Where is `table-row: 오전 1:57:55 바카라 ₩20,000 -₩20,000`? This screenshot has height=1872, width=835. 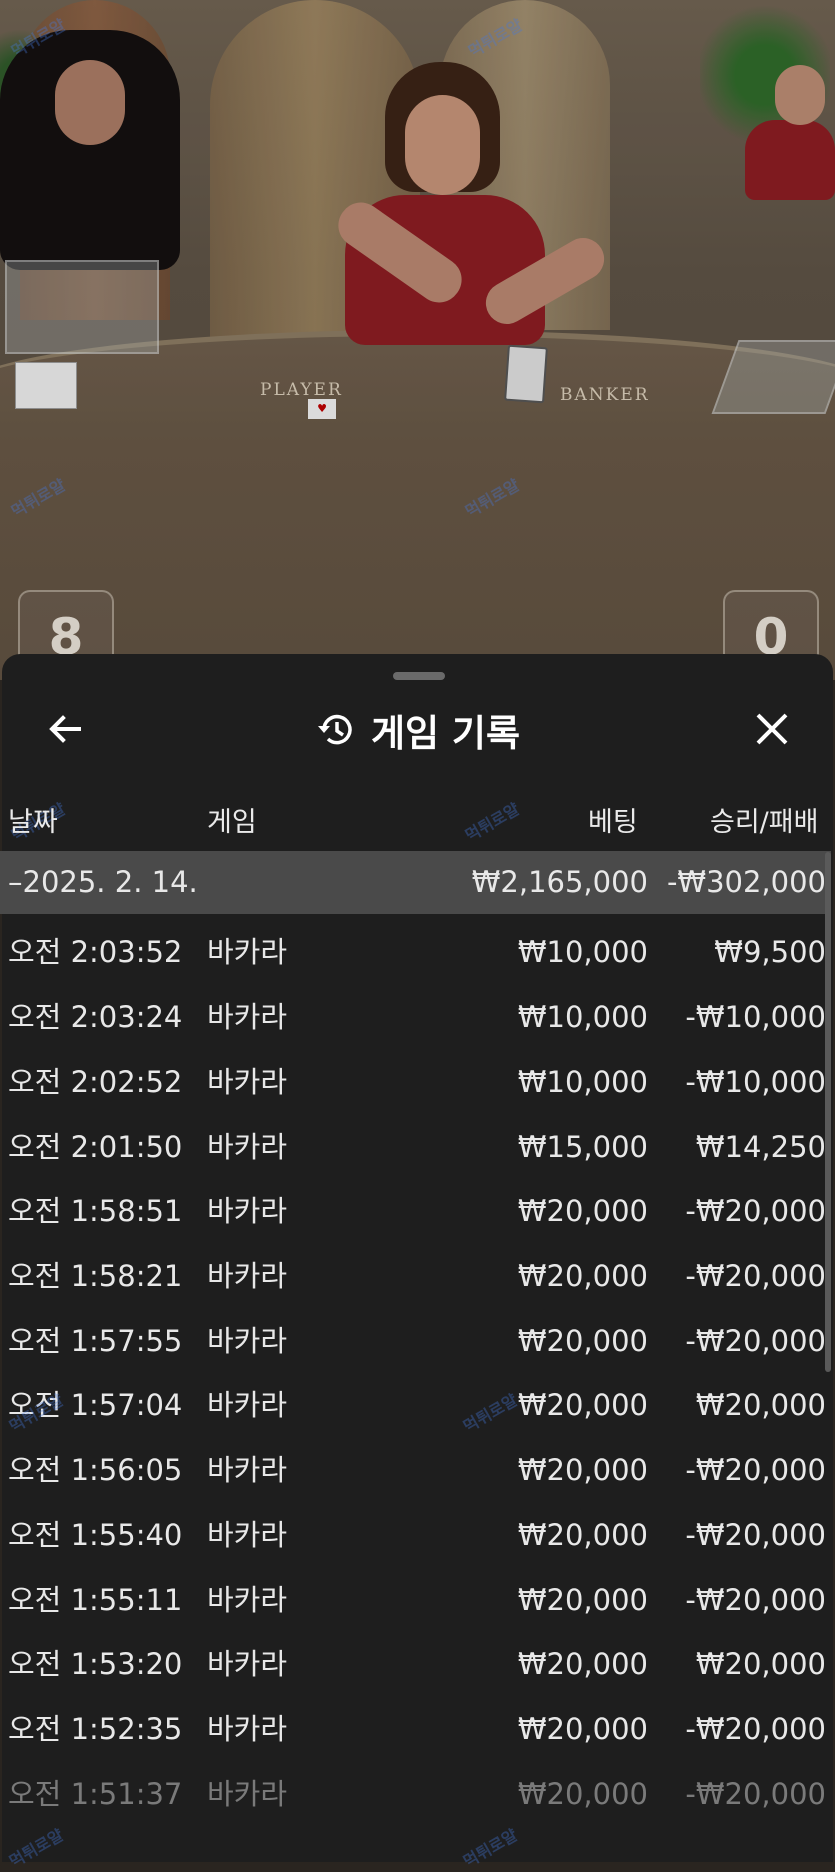 table-row: 오전 1:57:55 바카라 ₩20,000 -₩20,000 is located at coordinates (415, 1341).